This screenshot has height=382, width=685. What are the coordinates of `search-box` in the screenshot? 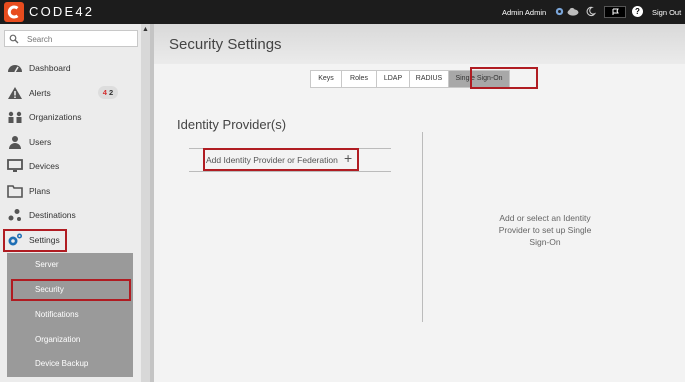 It's located at (71, 38).